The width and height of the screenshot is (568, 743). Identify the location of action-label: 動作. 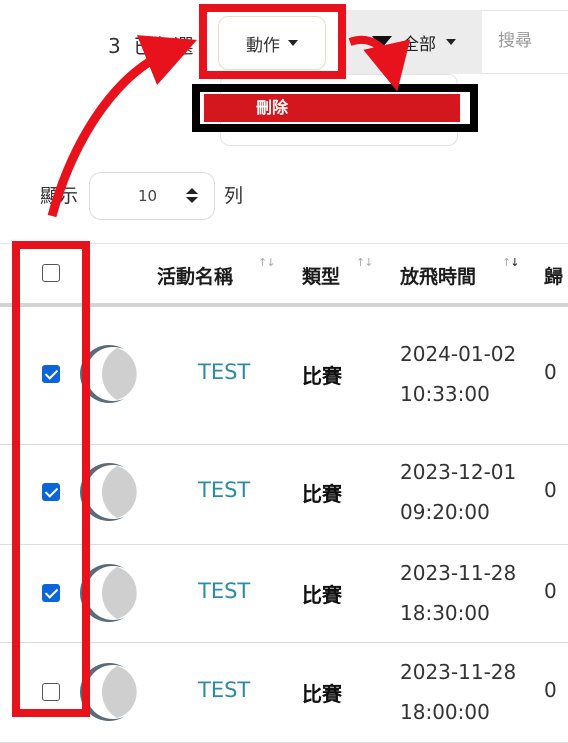
(263, 45).